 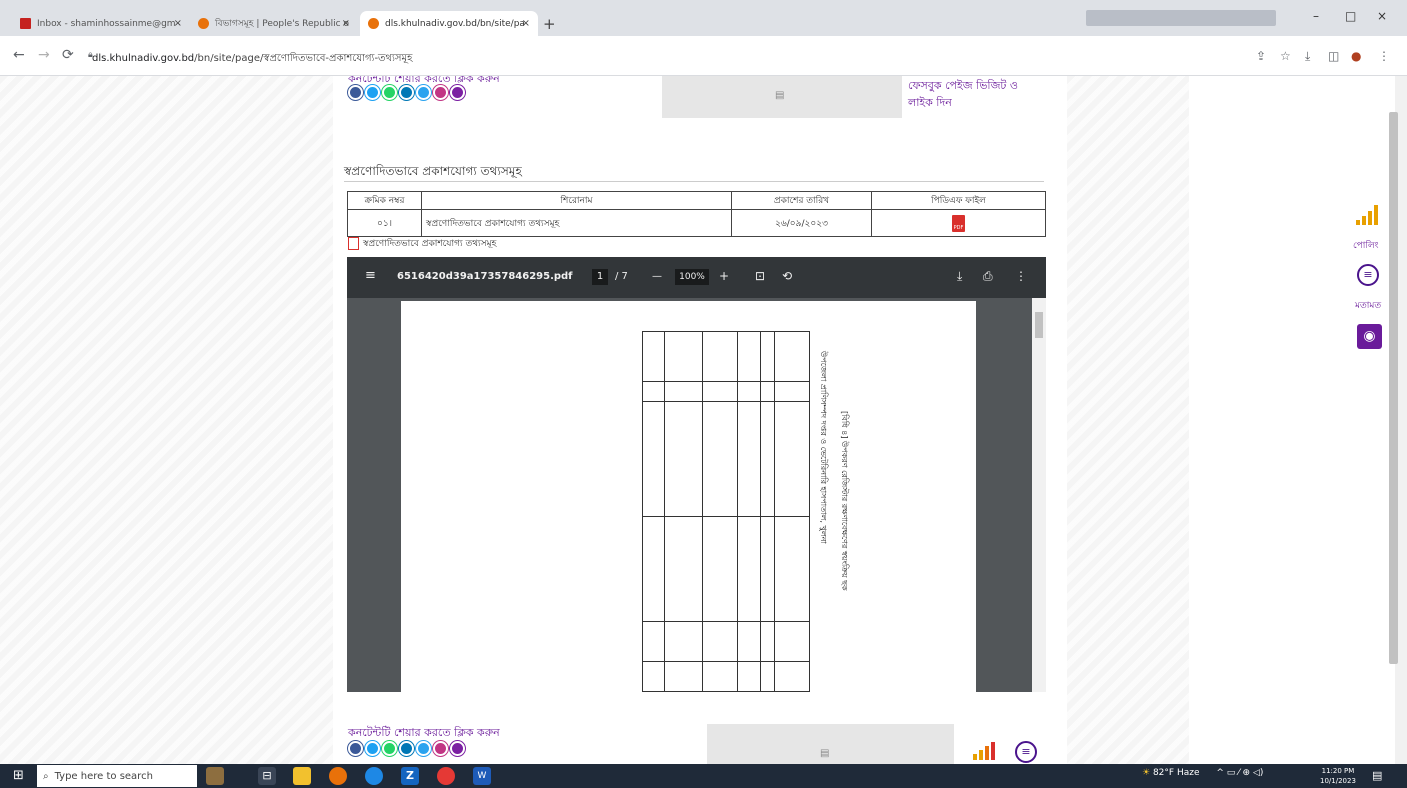 I want to click on profile-avatar-icon: ●, so click(x=1356, y=56).